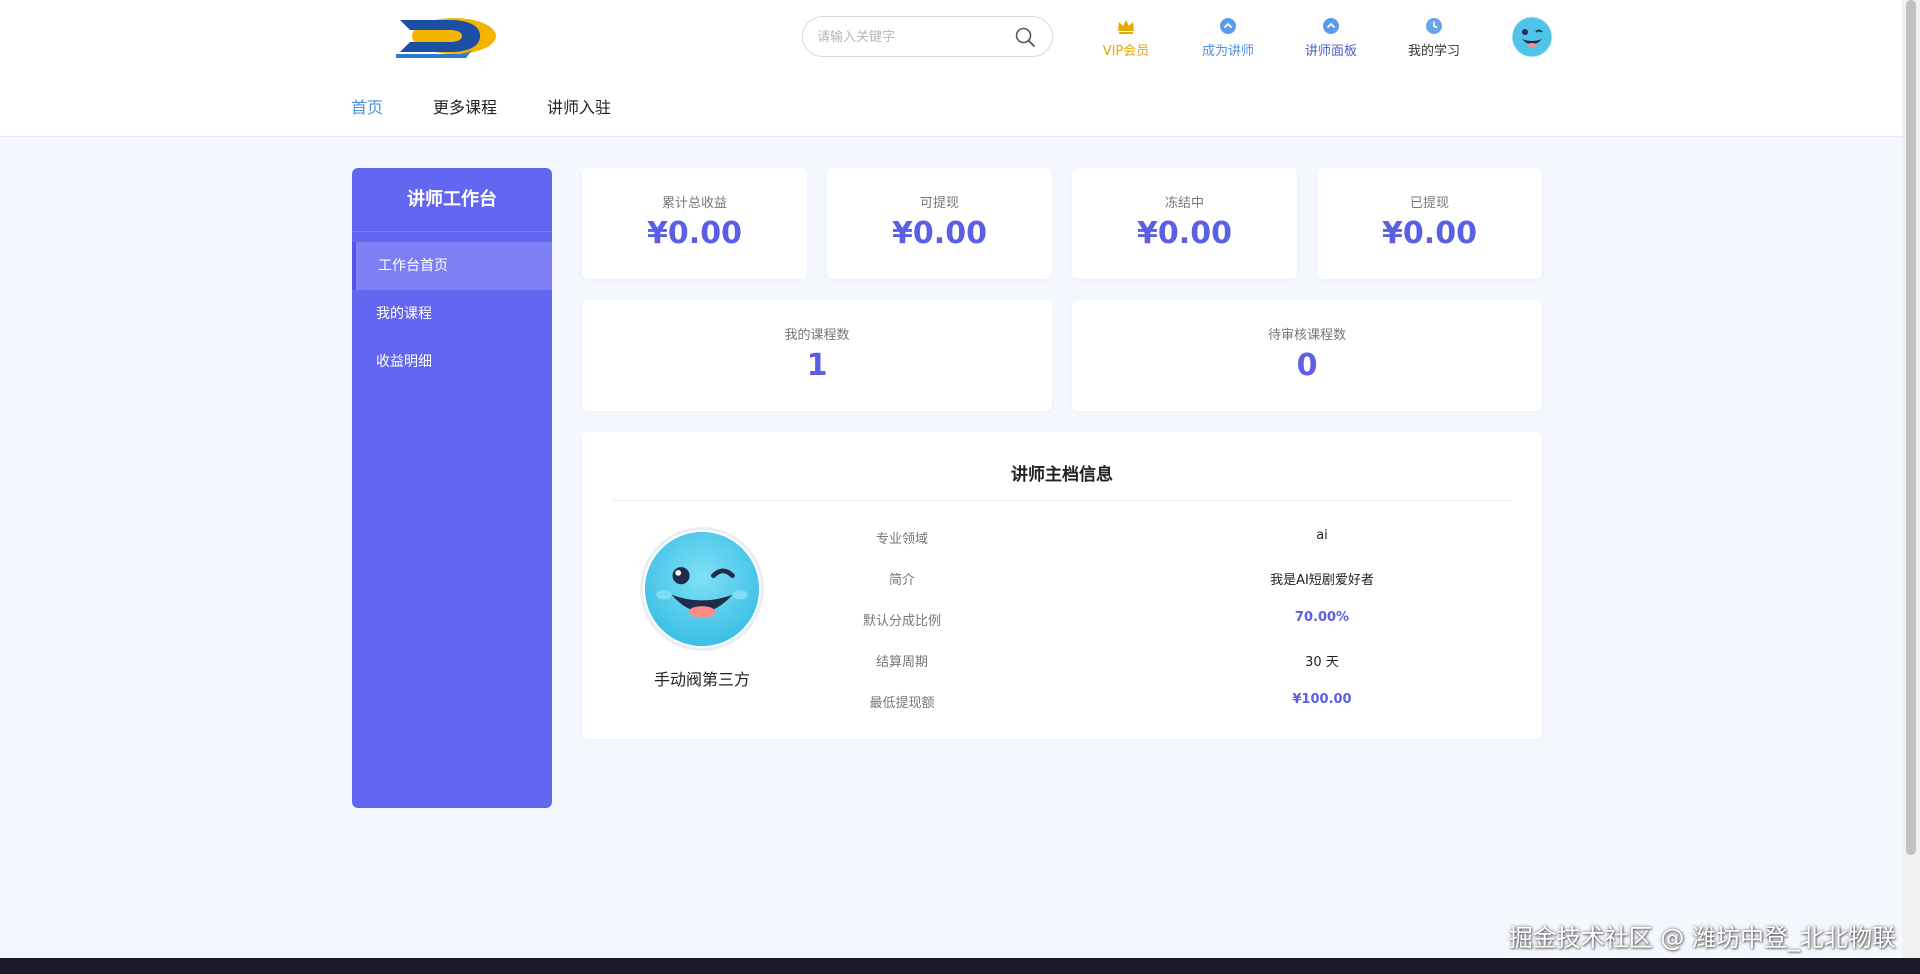 The image size is (1920, 974). I want to click on nav-my-learning: 我的学习, so click(1434, 37).